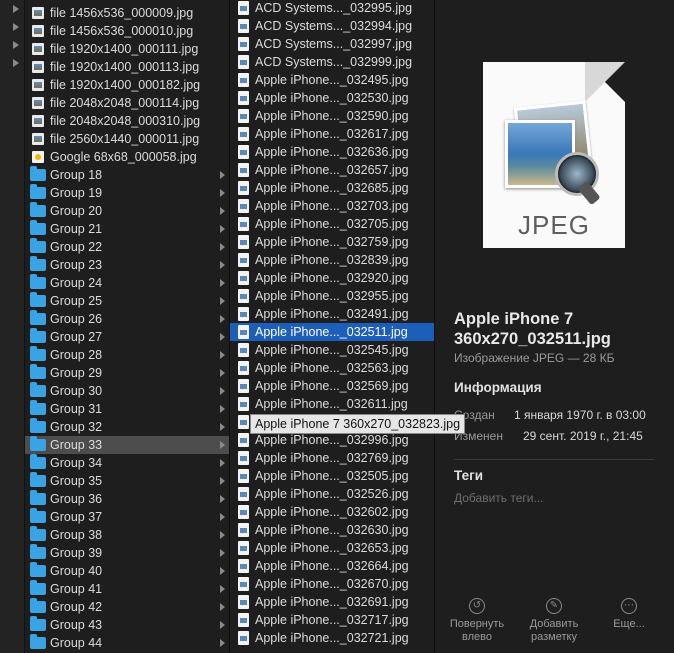  What do you see at coordinates (332, 332) in the screenshot?
I see `selected-file-row: Apple iPhone..._032511.jpg` at bounding box center [332, 332].